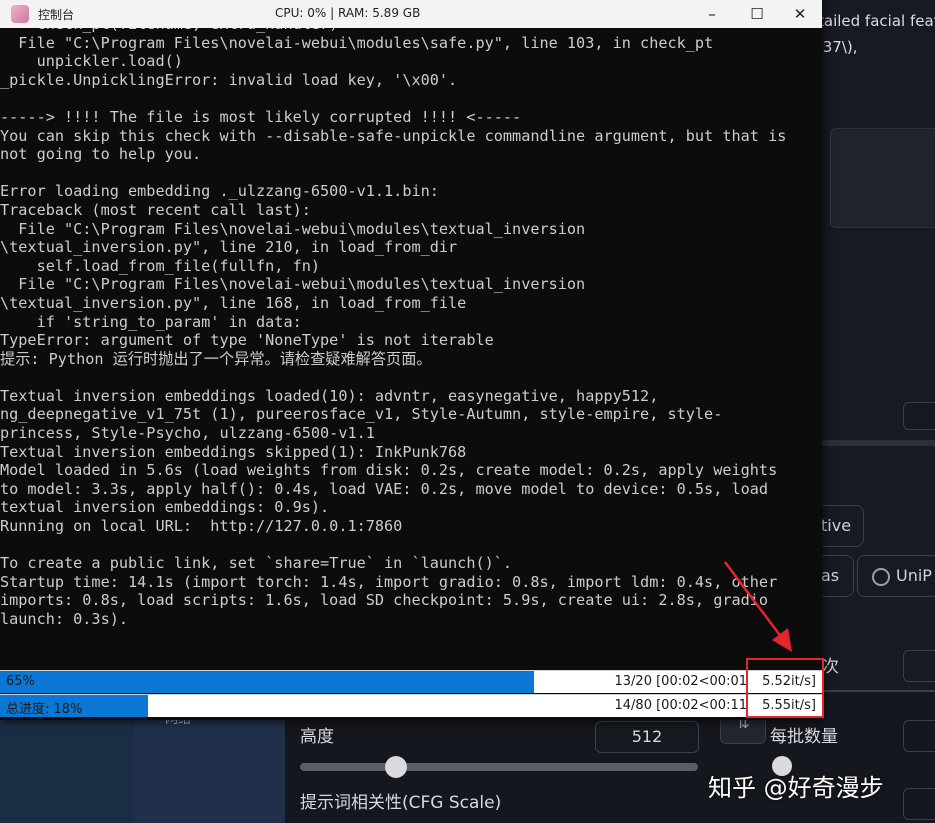 The image size is (935, 823). What do you see at coordinates (758, 606) in the screenshot?
I see `annotation-arrow-icon` at bounding box center [758, 606].